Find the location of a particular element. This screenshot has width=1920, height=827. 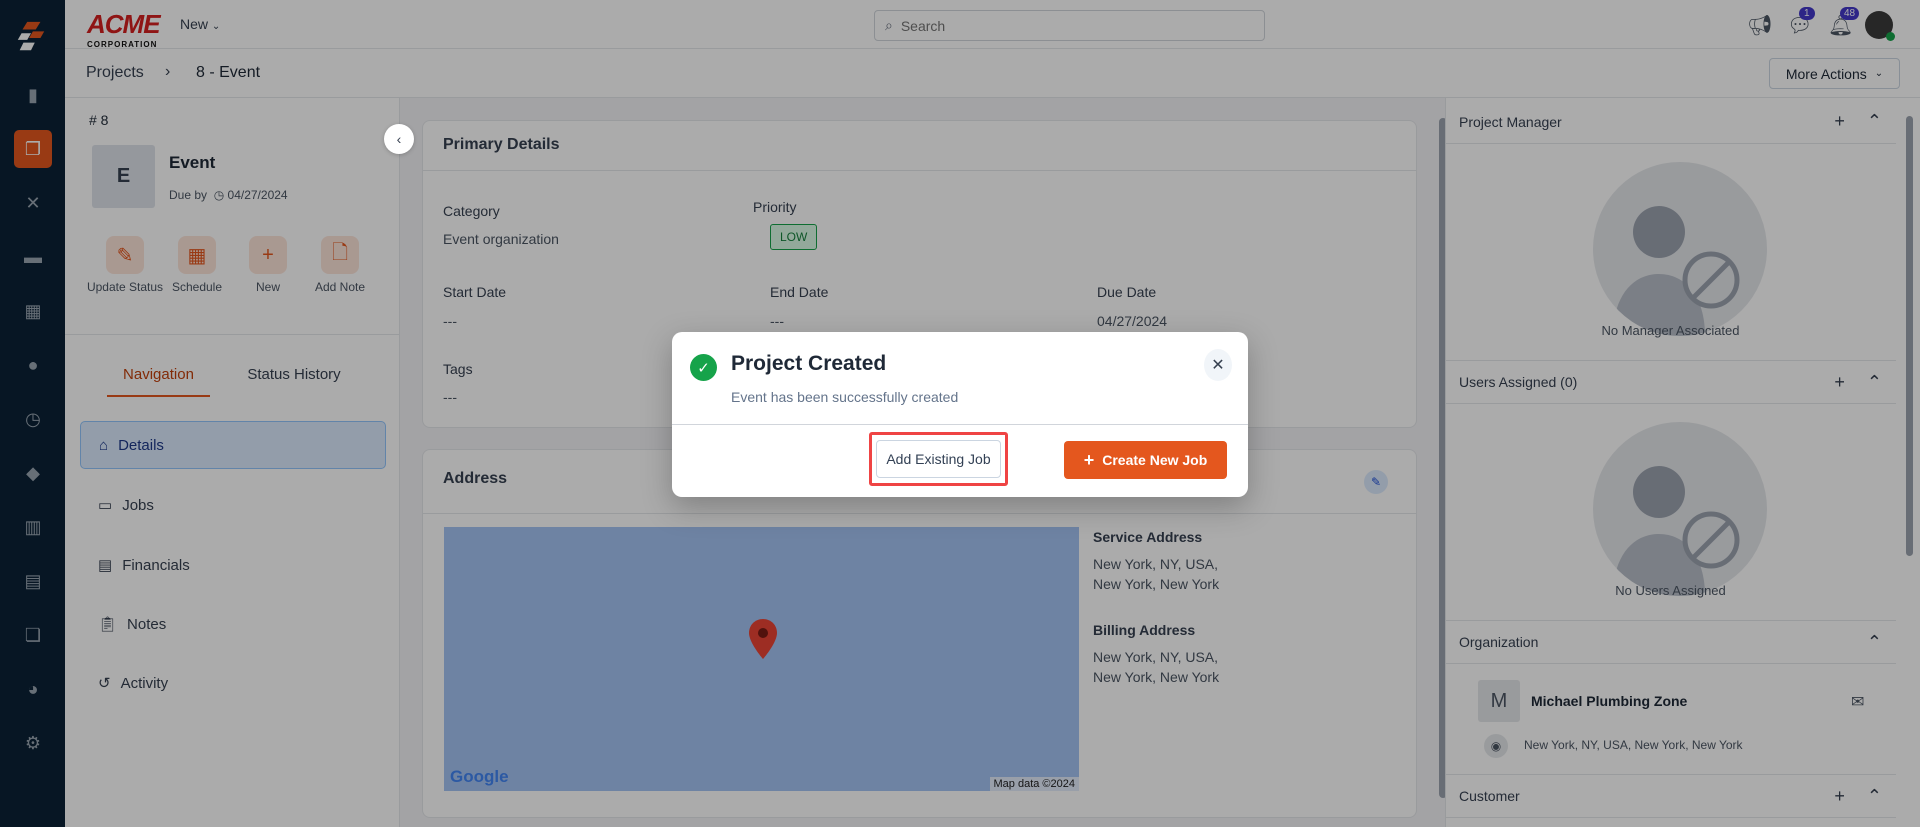

success-check-icon: ✓ is located at coordinates (703, 367).